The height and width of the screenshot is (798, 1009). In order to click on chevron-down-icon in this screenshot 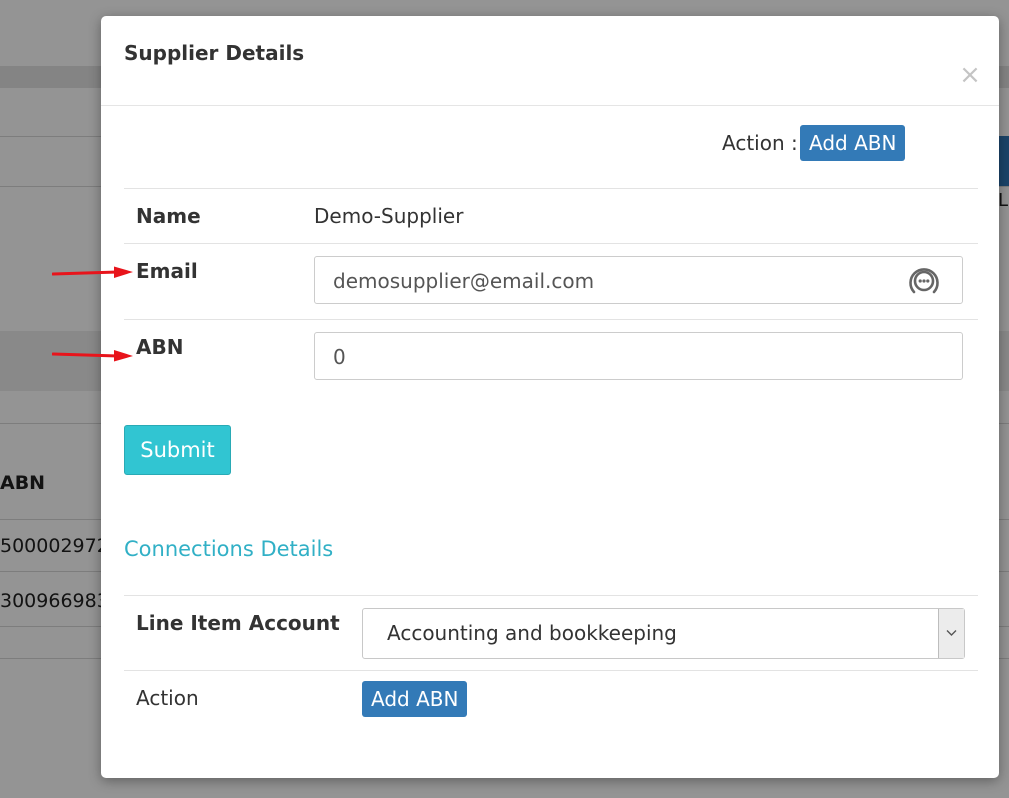, I will do `click(951, 633)`.